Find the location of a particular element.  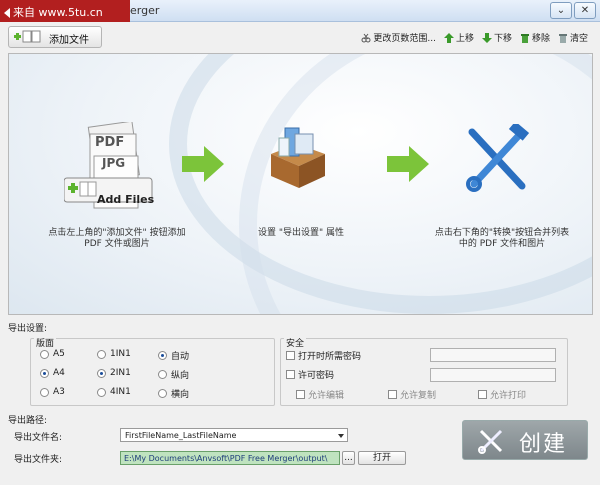

move-down-label: 下移 is located at coordinates (502, 39).